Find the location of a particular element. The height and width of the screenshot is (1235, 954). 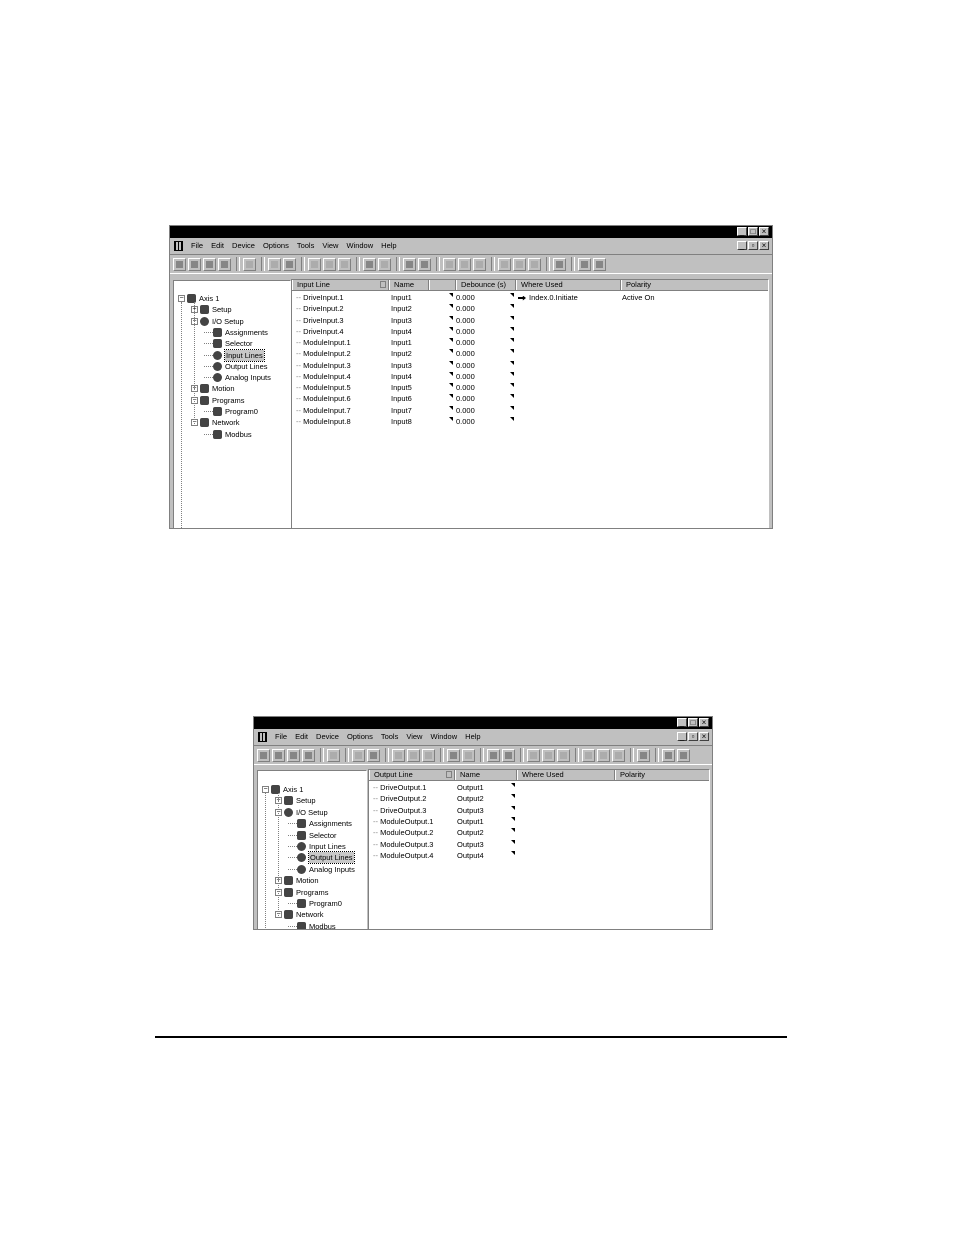

table-row: ModuleInput.1 Input1 0.000 is located at coordinates (530, 342).